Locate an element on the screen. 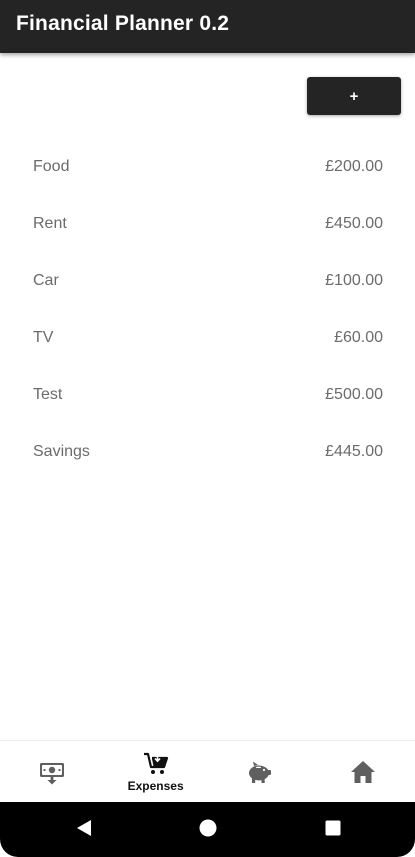 This screenshot has height=857, width=415. expense-name: Food is located at coordinates (51, 166).